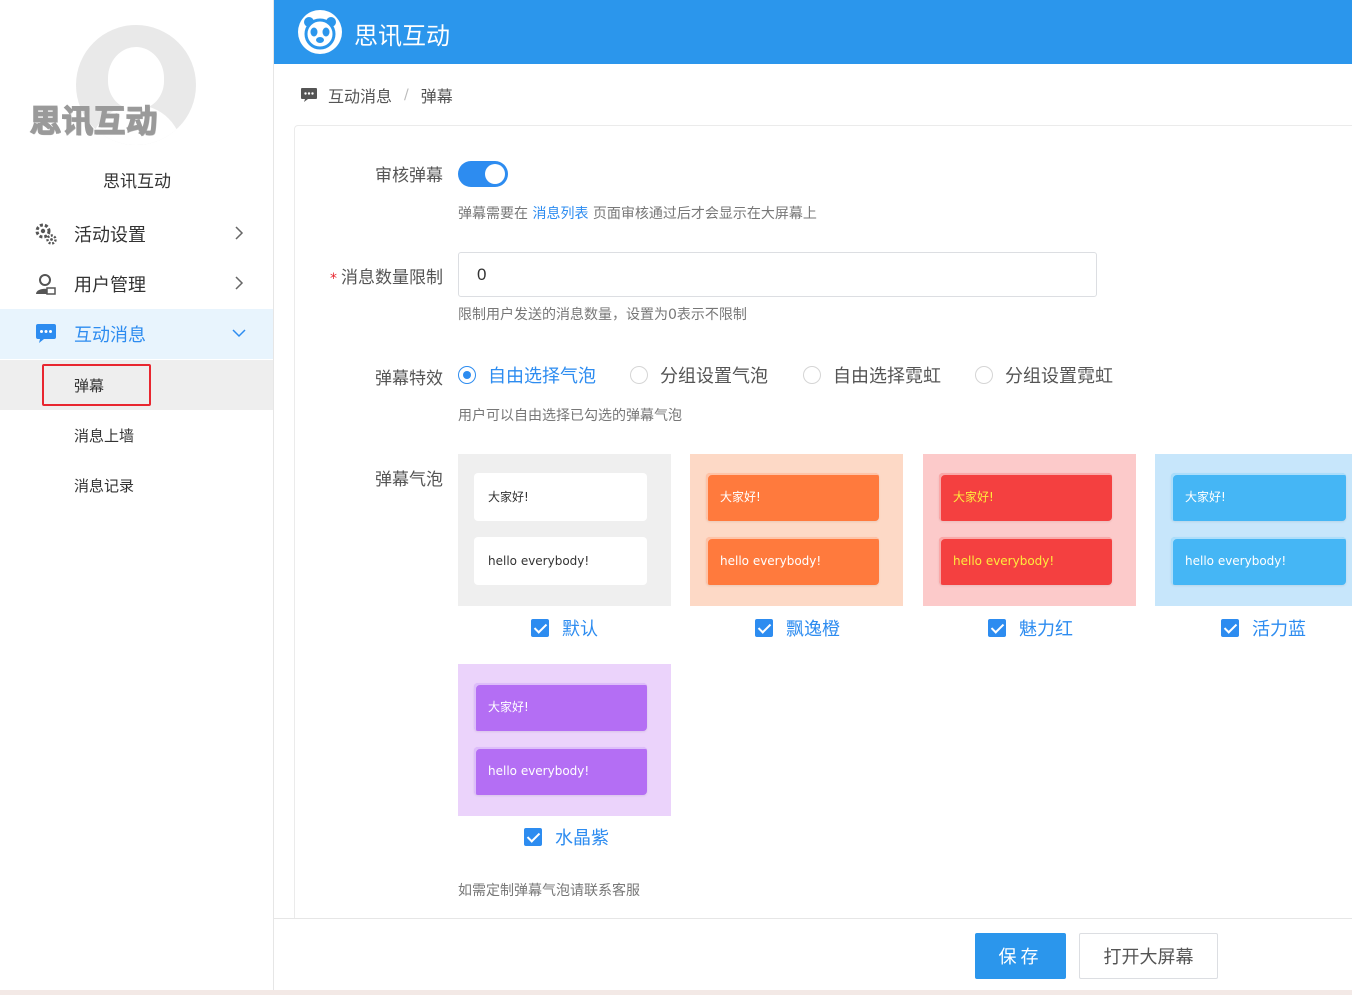  I want to click on review-help-prefix: 弹幕需要在, so click(493, 214).